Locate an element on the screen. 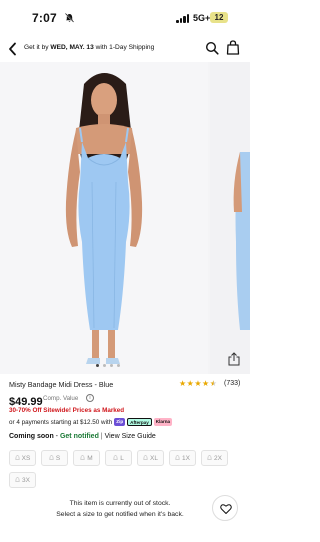 The image size is (320, 542). shipping-prefix: Get it by is located at coordinates (37, 47).